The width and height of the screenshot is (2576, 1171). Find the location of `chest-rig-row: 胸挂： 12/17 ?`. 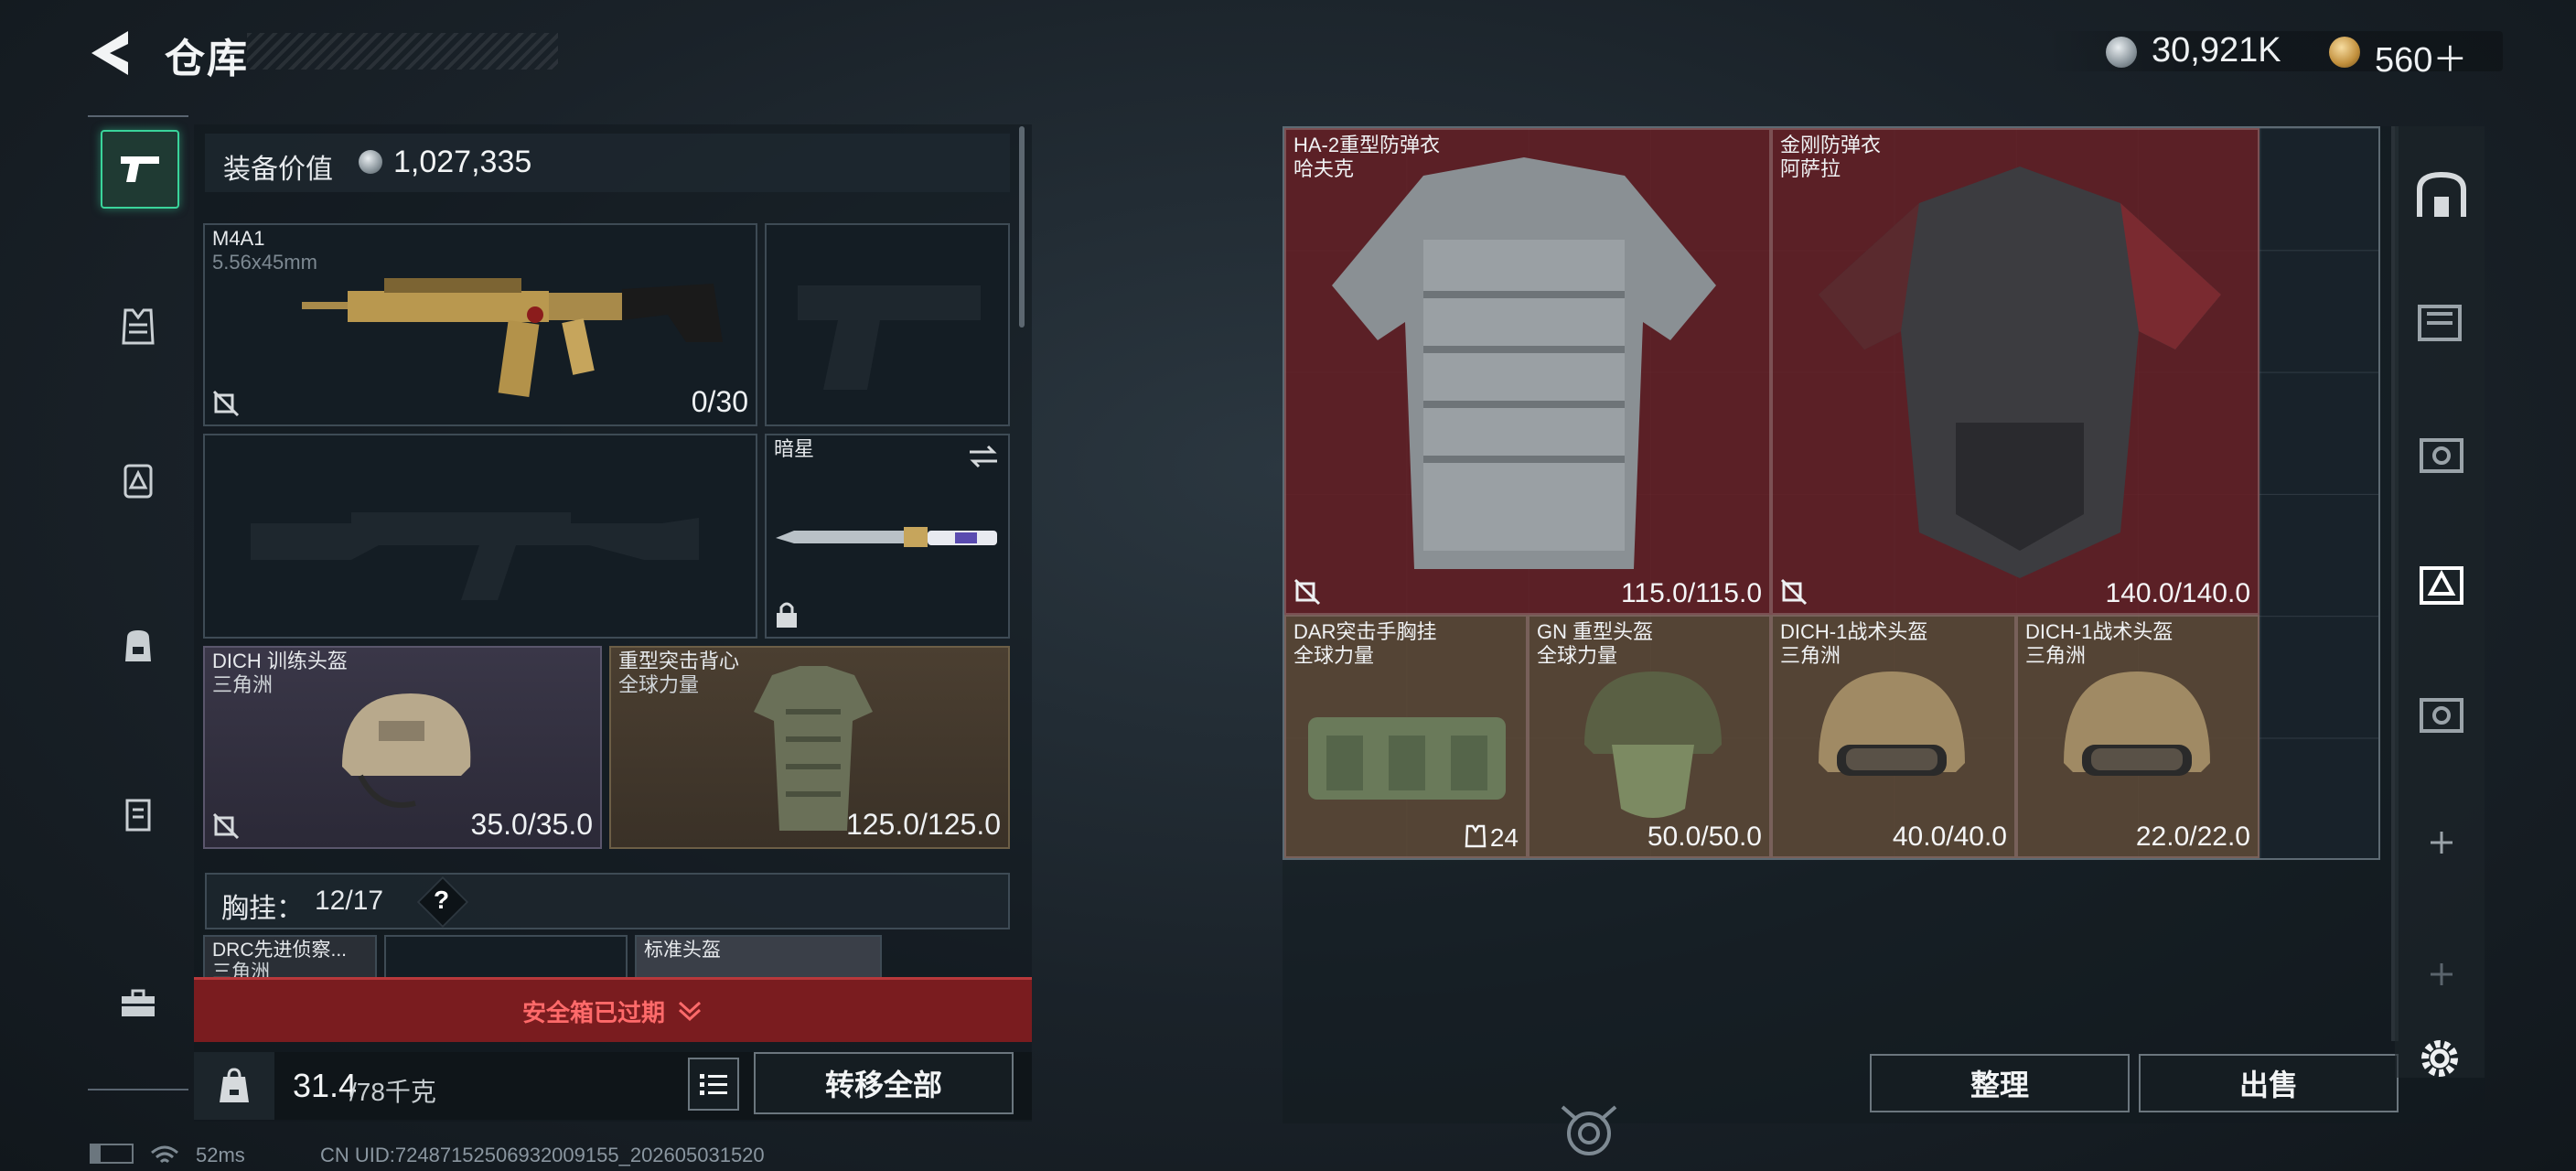

chest-rig-row: 胸挂： 12/17 ? is located at coordinates (607, 901).